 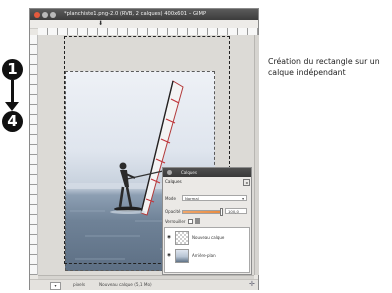 I want to click on mode-select: Normal ▾, so click(x=214, y=198).